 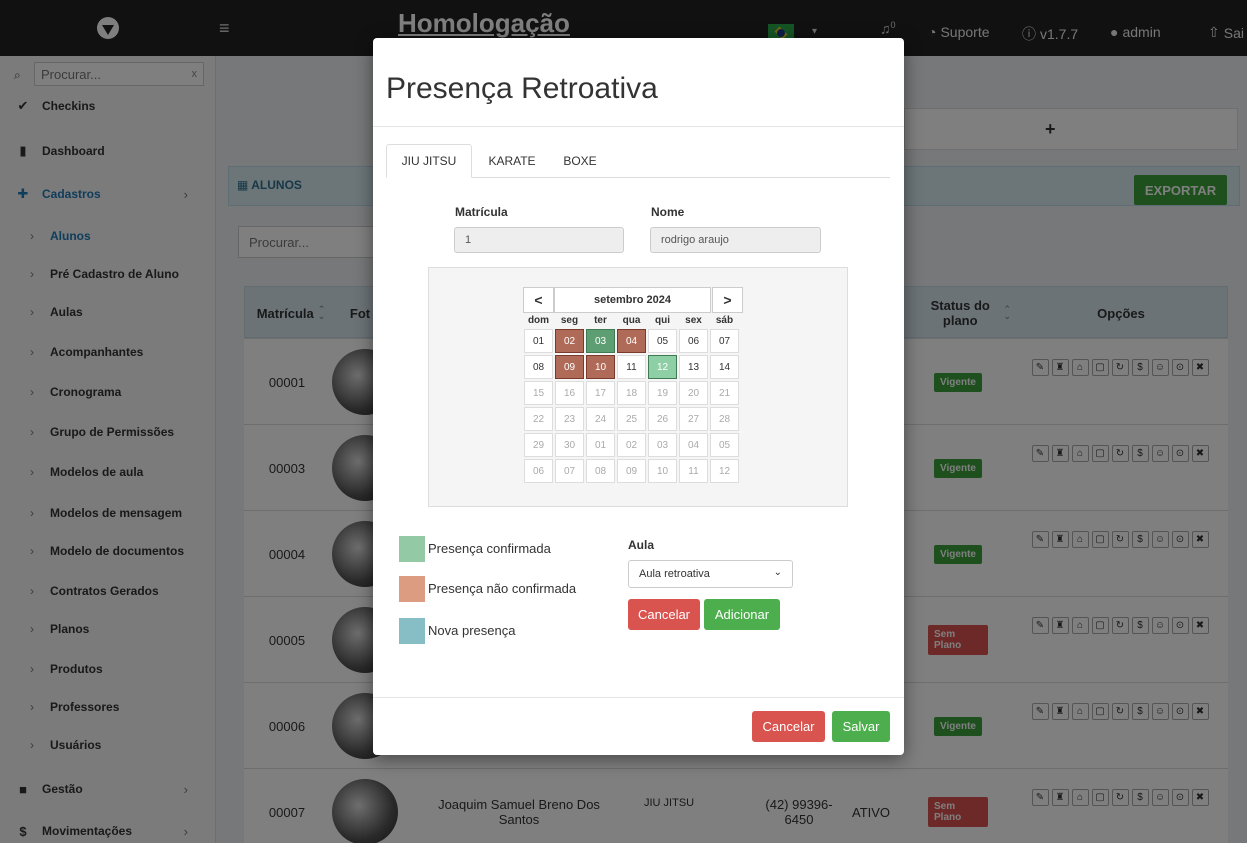 I want to click on calendar-prev-button: <, so click(x=538, y=300).